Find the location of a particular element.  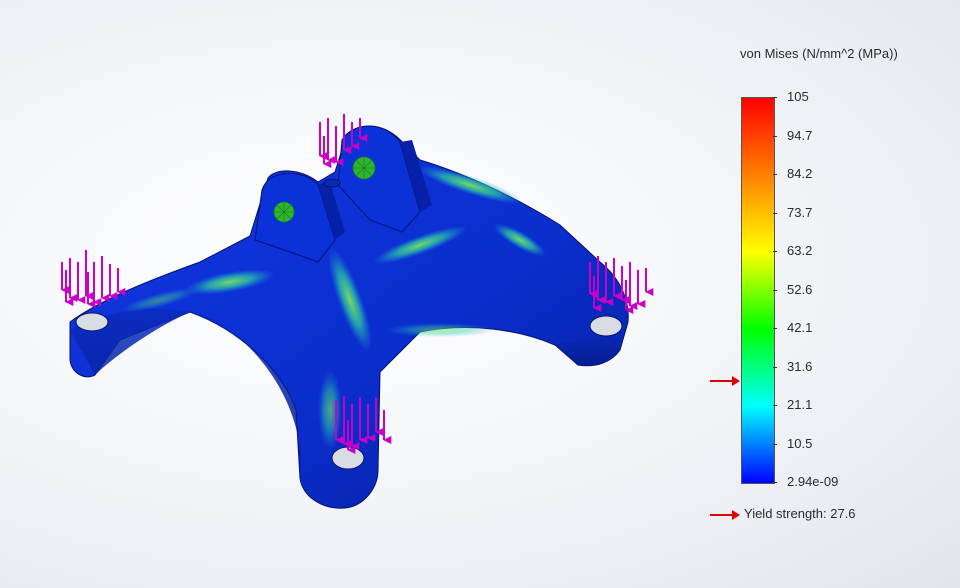

mount-hole-right is located at coordinates (606, 326).